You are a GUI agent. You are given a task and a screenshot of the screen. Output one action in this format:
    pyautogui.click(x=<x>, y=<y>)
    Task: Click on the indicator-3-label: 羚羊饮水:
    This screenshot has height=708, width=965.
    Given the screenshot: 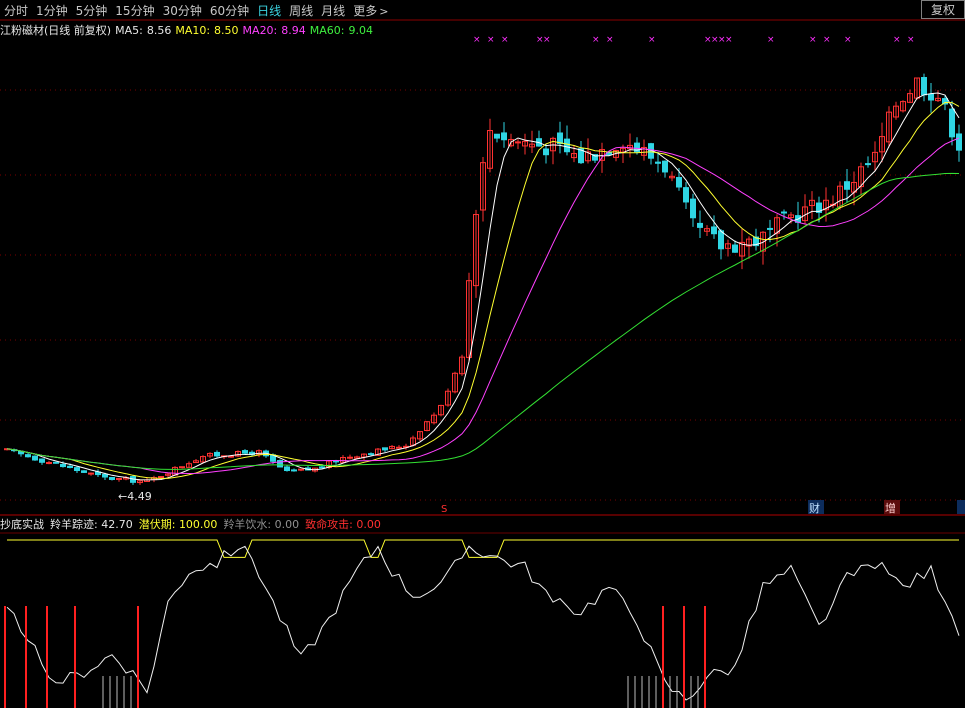 What is the action you would take?
    pyautogui.click(x=247, y=524)
    